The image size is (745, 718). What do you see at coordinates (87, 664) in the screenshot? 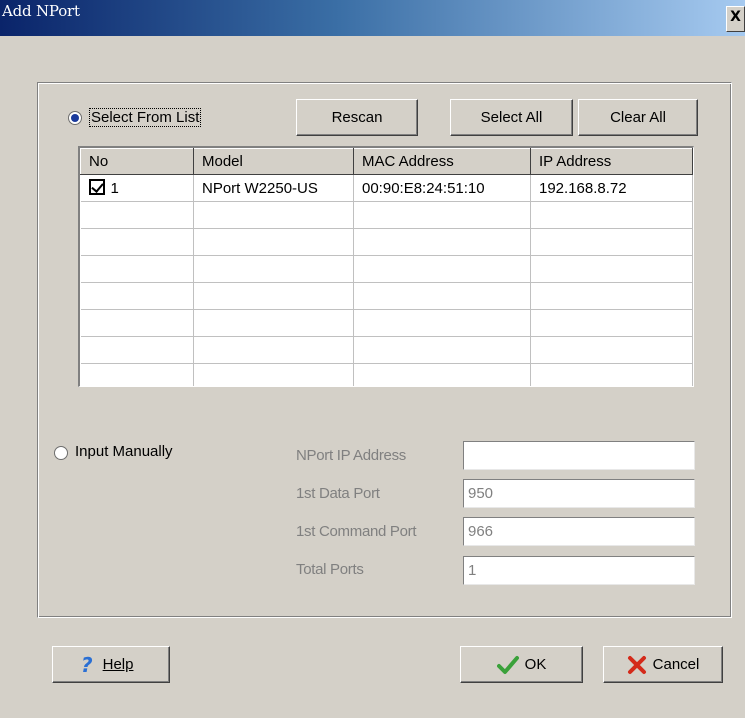
I see `question-mark-icon: ?` at bounding box center [87, 664].